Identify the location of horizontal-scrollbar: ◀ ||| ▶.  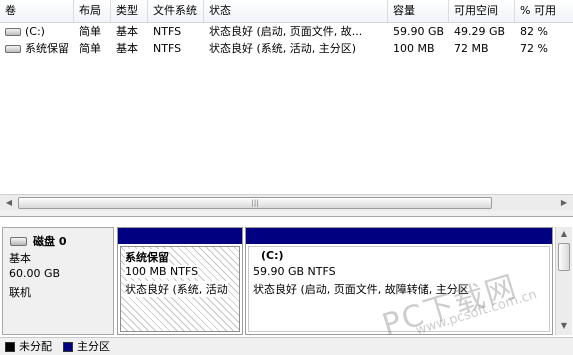
(286, 202).